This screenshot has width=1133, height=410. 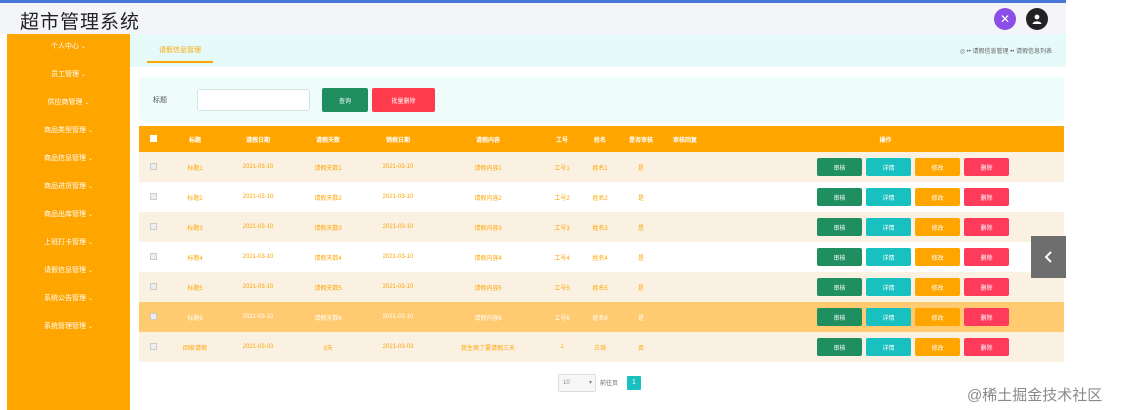 What do you see at coordinates (68, 103) in the screenshot?
I see `sidebar-item-suppliers: 供应商管理 ⌄` at bounding box center [68, 103].